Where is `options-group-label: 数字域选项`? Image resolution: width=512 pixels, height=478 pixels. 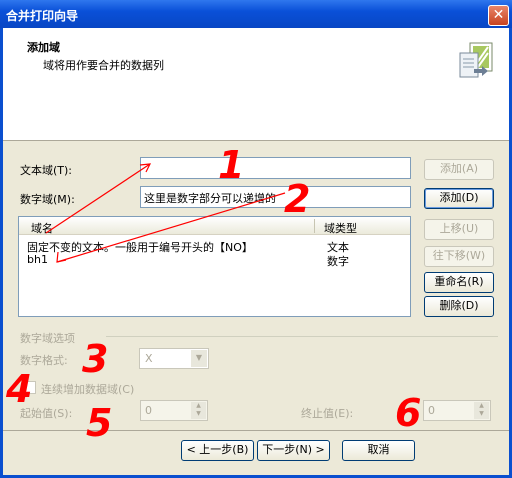
options-group-label: 数字域选项 is located at coordinates (47, 338).